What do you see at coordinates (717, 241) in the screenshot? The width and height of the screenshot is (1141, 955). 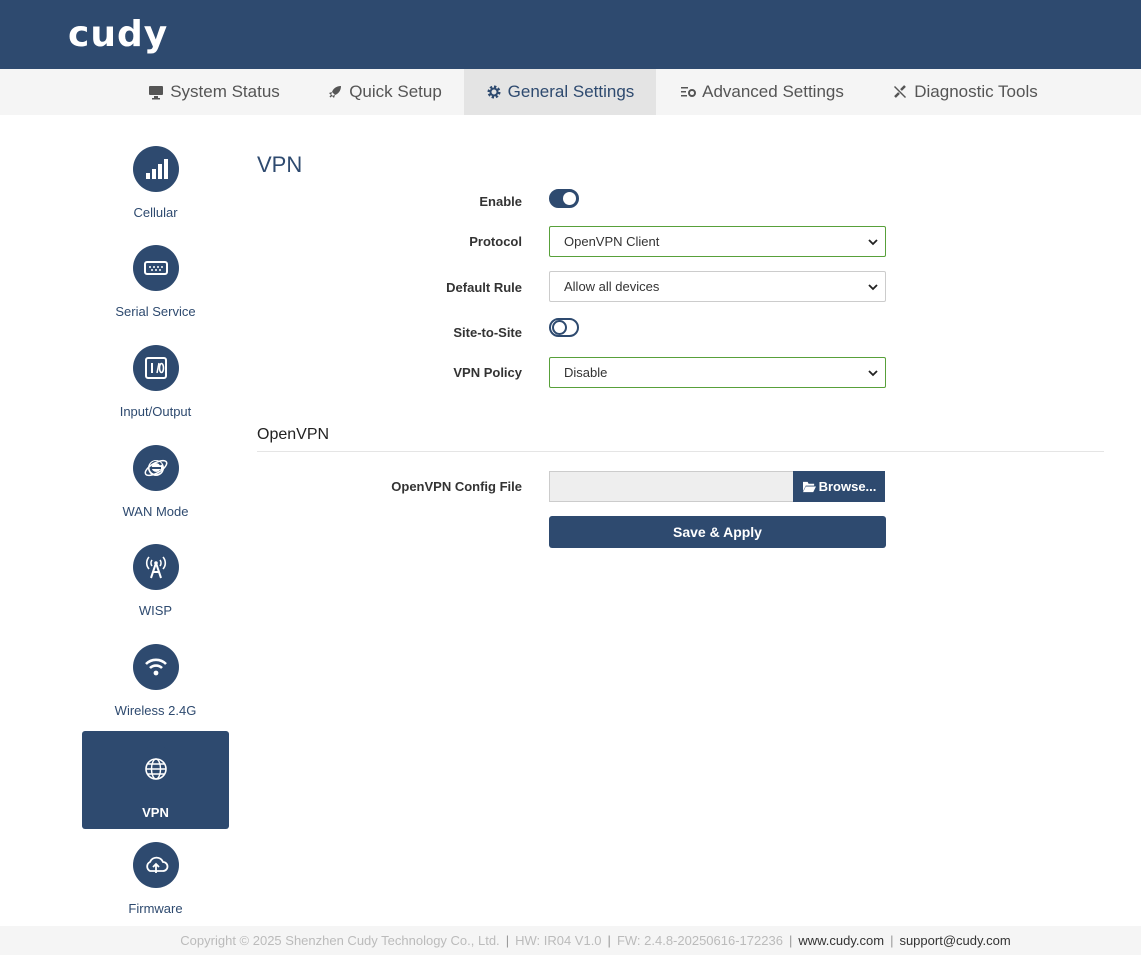 I see `protocol-select: OpenVPN Client` at bounding box center [717, 241].